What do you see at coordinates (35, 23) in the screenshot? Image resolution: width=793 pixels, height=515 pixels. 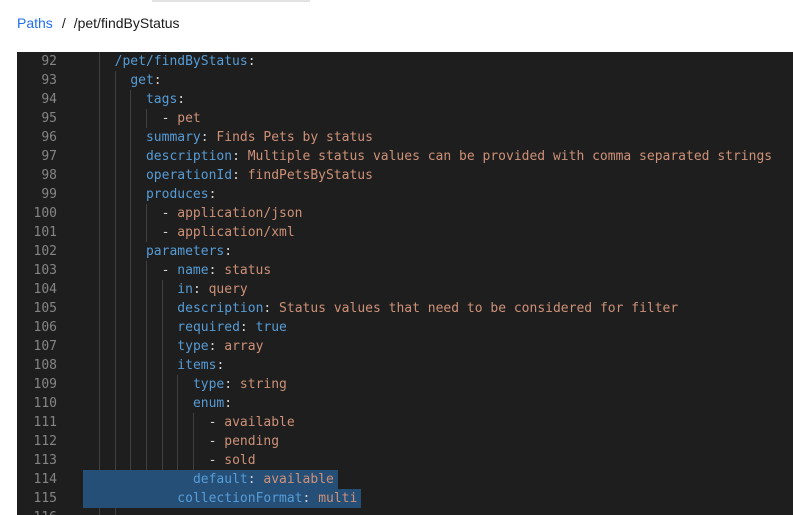 I see `breadcrumb-paths-link: Paths` at bounding box center [35, 23].